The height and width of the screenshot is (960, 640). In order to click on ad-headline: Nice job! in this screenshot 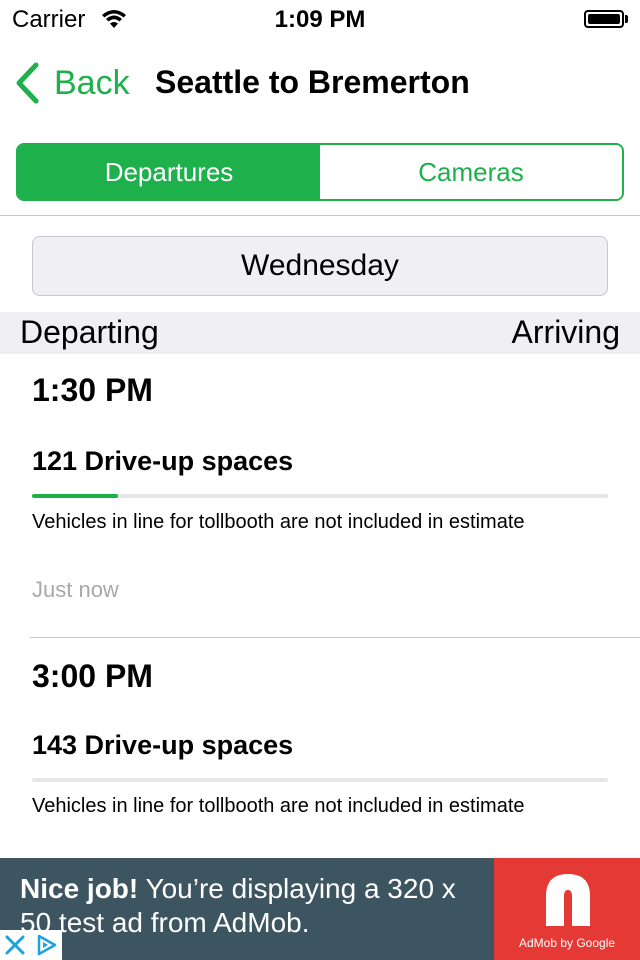, I will do `click(79, 888)`.